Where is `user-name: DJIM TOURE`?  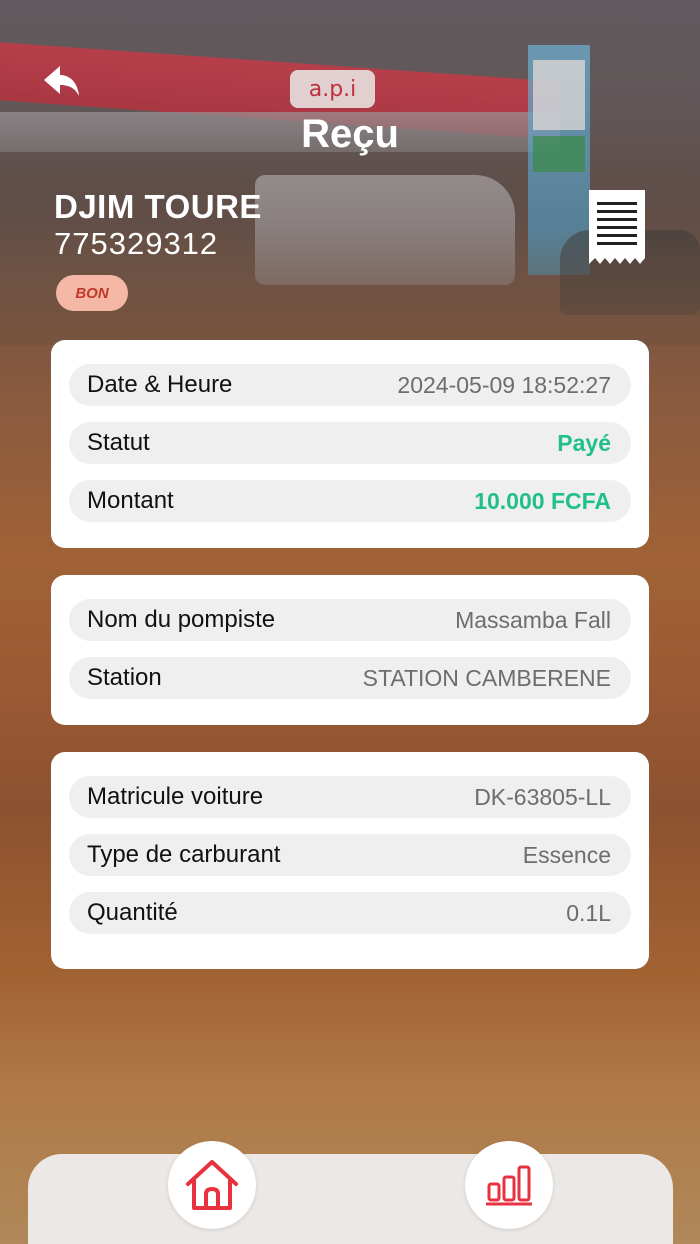 user-name: DJIM TOURE is located at coordinates (158, 206).